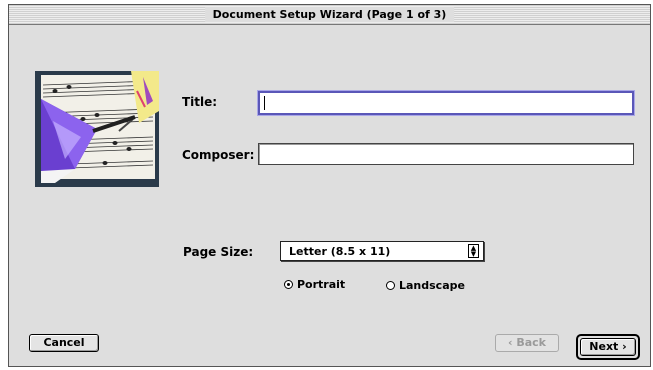 The width and height of the screenshot is (653, 370). What do you see at coordinates (446, 103) in the screenshot?
I see `title-input` at bounding box center [446, 103].